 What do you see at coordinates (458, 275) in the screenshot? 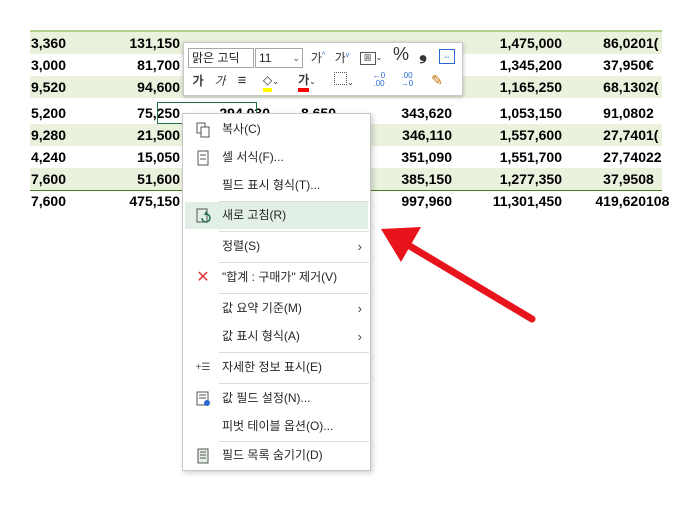
I see `annotation-arrow` at bounding box center [458, 275].